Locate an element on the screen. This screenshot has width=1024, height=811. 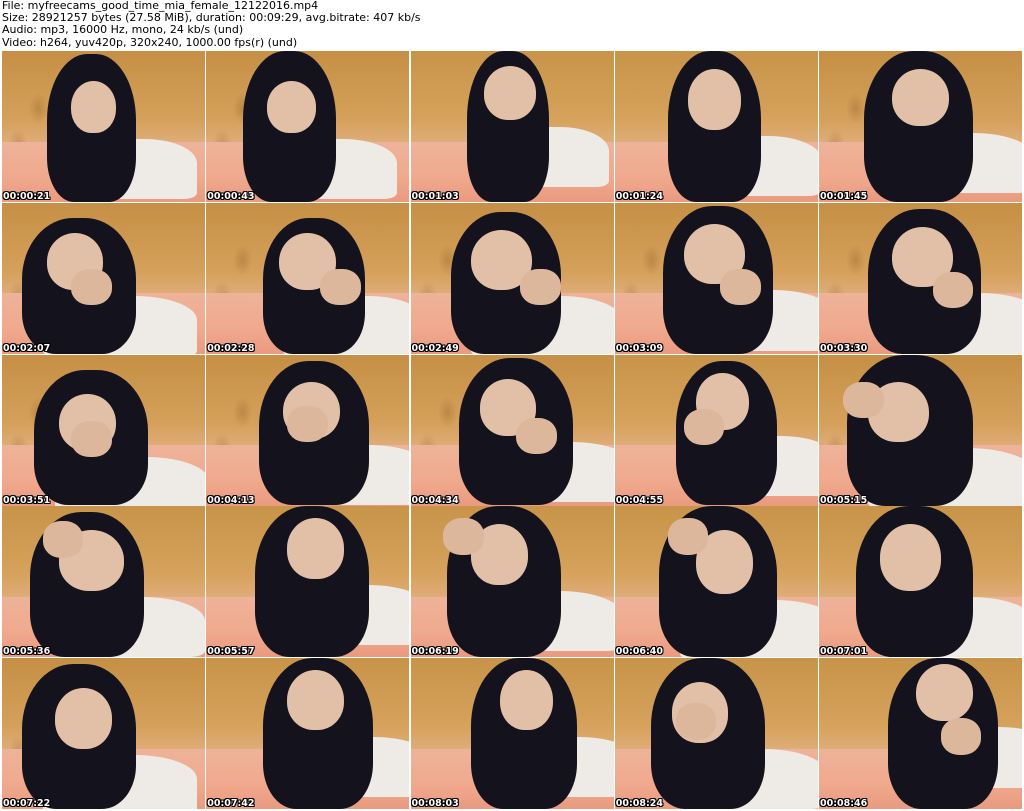
thumbnail-frame: 00:00:43 is located at coordinates (308, 126).